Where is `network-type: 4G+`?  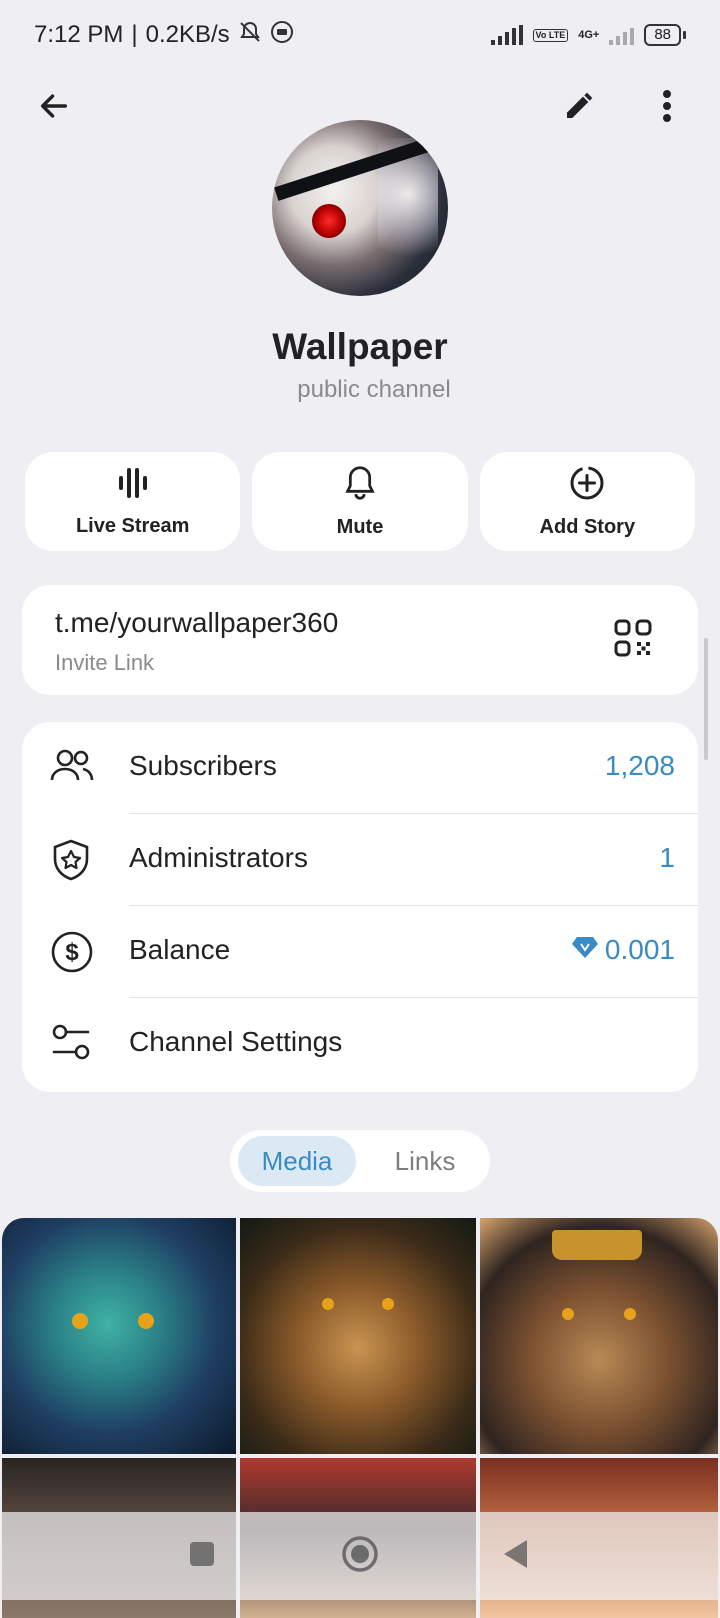 network-type: 4G+ is located at coordinates (589, 35).